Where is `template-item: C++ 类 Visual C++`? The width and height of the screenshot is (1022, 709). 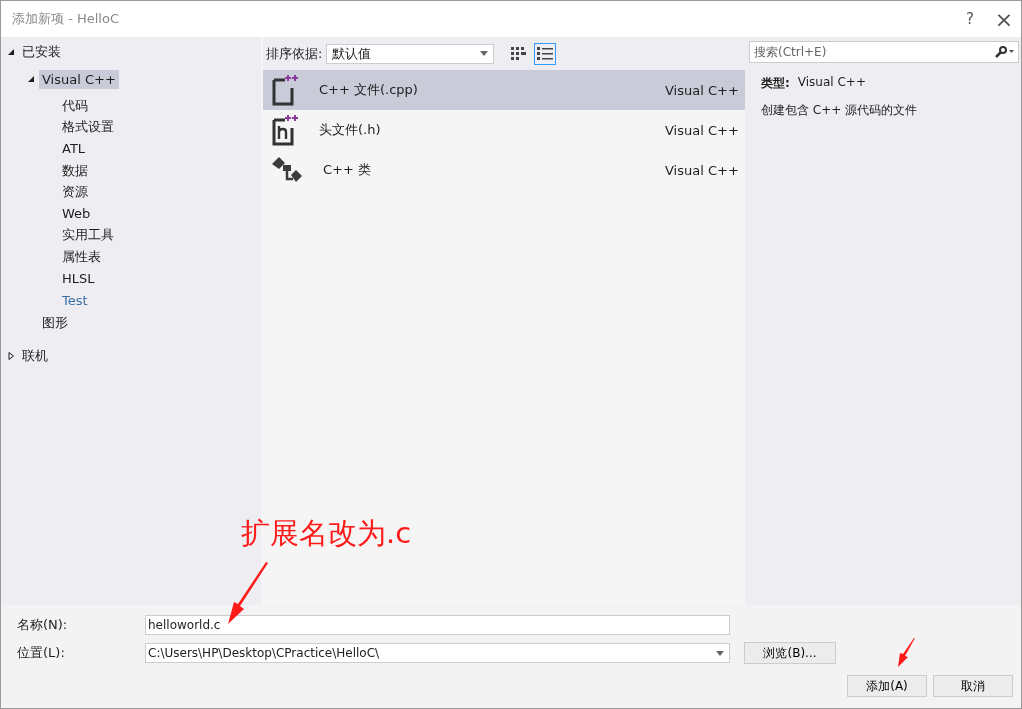
template-item: C++ 类 Visual C++ is located at coordinates (504, 170).